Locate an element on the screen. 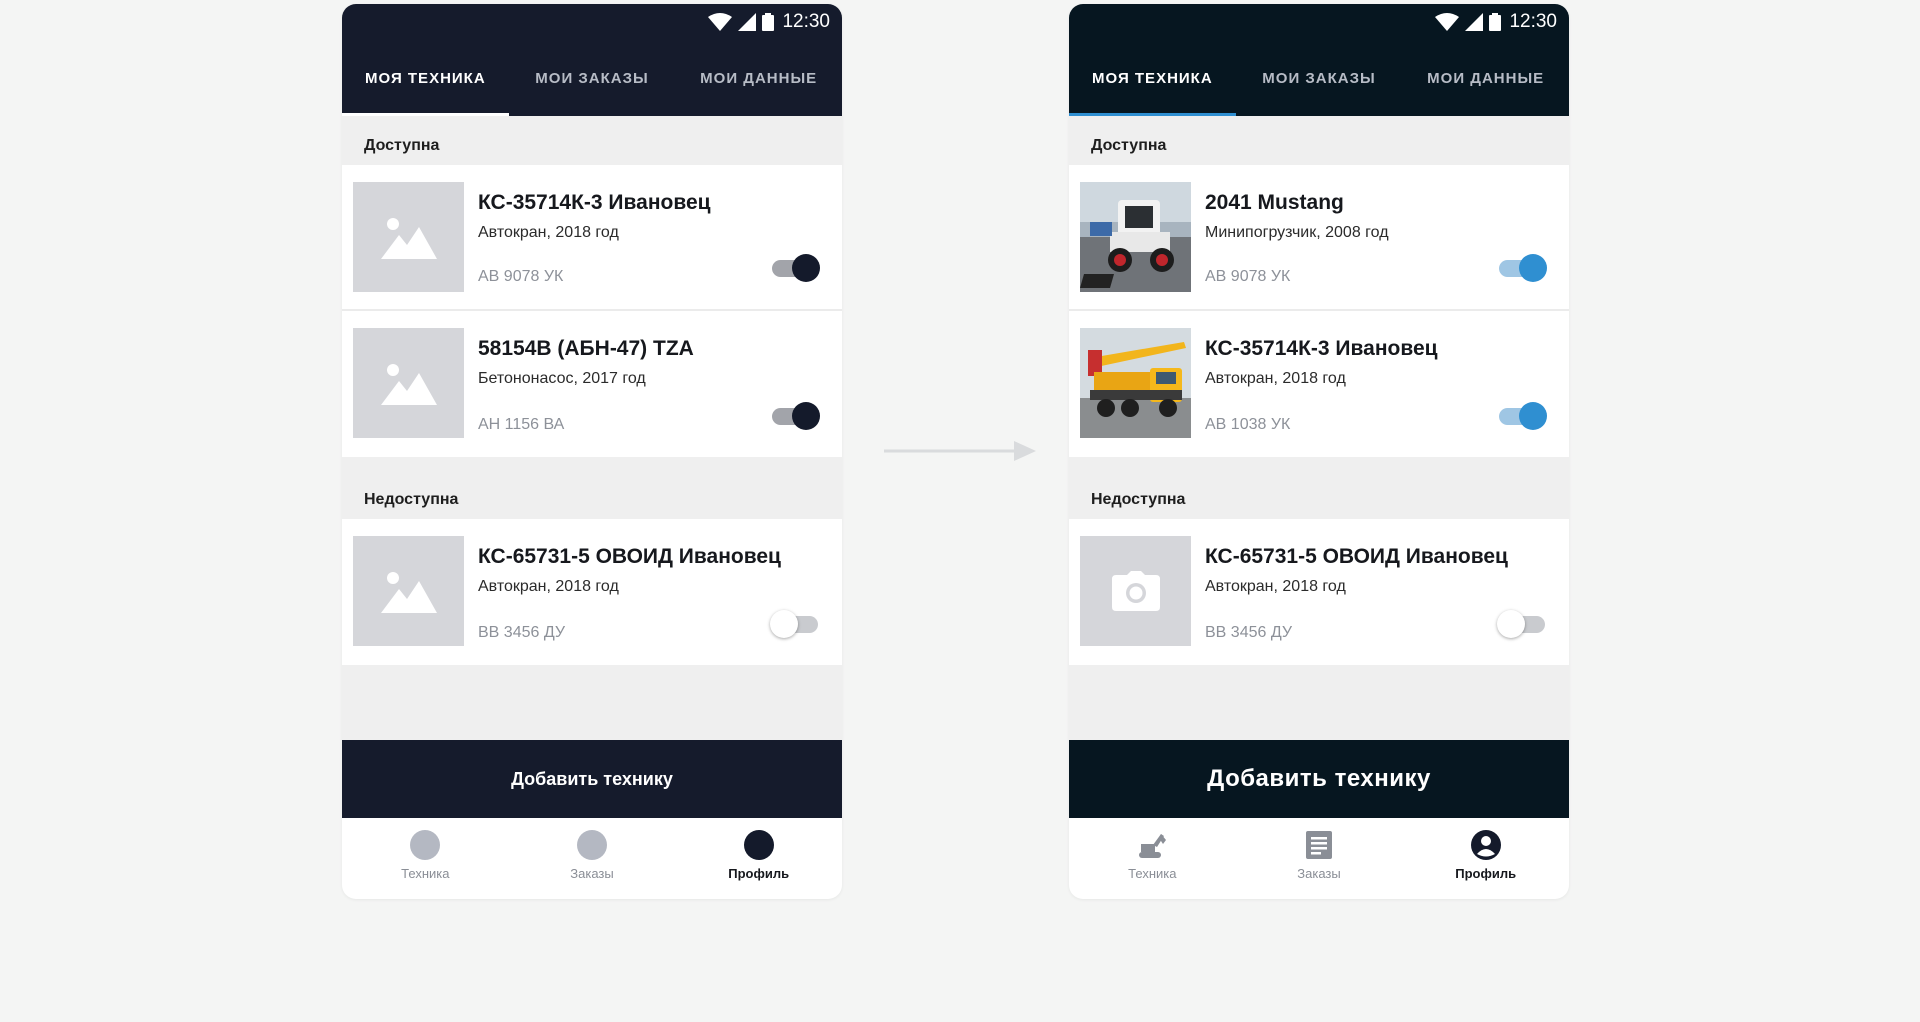 This screenshot has width=1920, height=1022. orders-nav-icon is located at coordinates (592, 845).